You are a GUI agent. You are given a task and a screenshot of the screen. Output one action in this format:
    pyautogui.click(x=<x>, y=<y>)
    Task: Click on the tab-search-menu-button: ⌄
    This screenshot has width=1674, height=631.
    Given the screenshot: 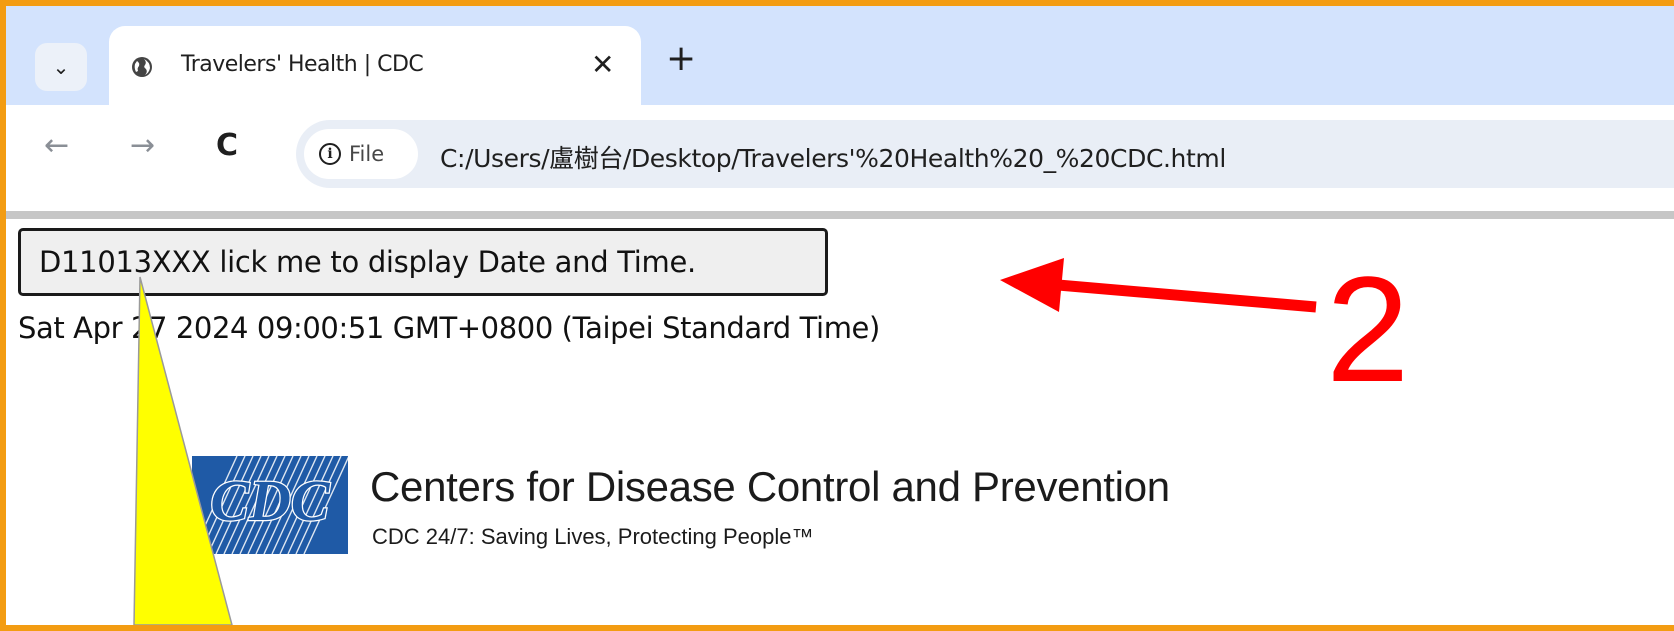 What is the action you would take?
    pyautogui.click(x=61, y=67)
    